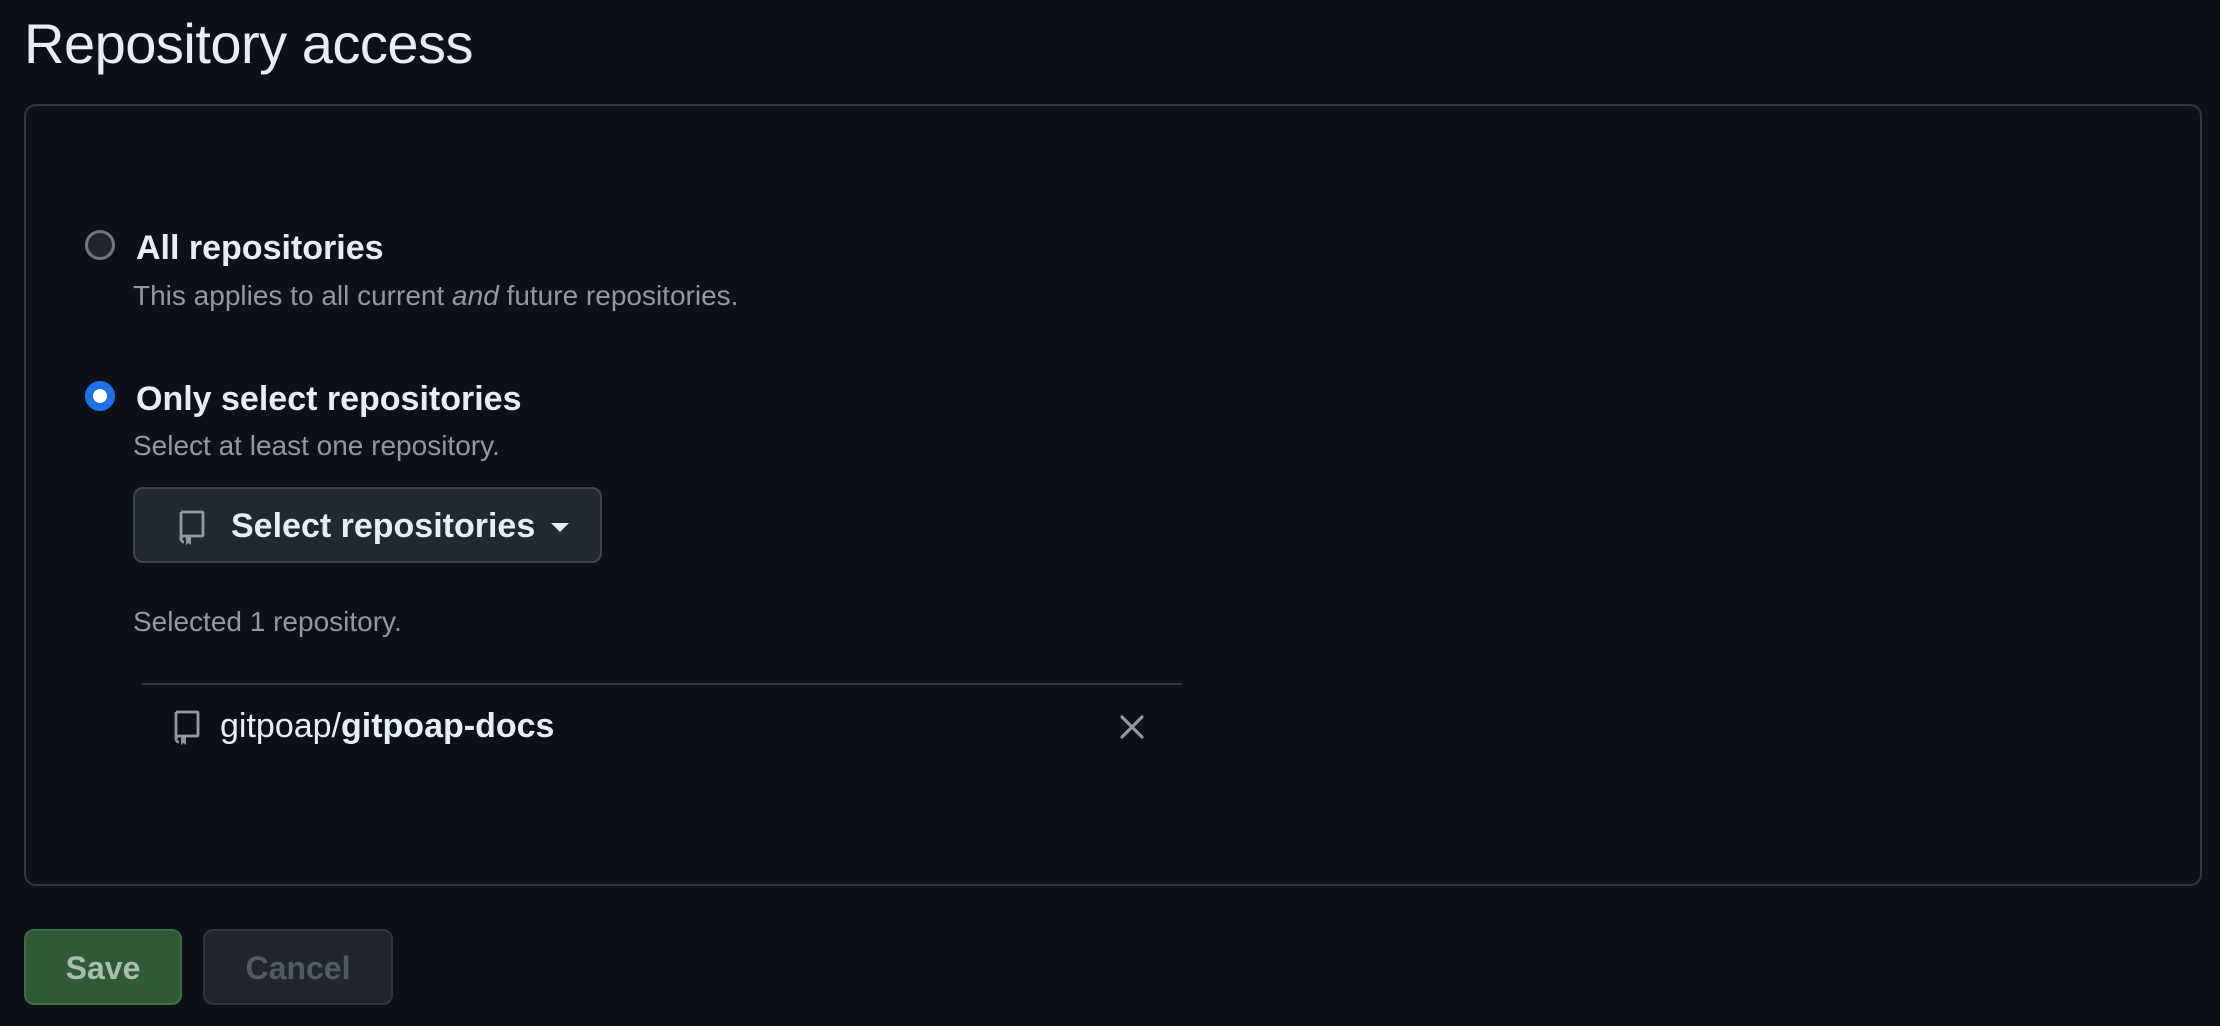 The image size is (2220, 1026). What do you see at coordinates (618, 295) in the screenshot?
I see `desc-part-2: future repositories.` at bounding box center [618, 295].